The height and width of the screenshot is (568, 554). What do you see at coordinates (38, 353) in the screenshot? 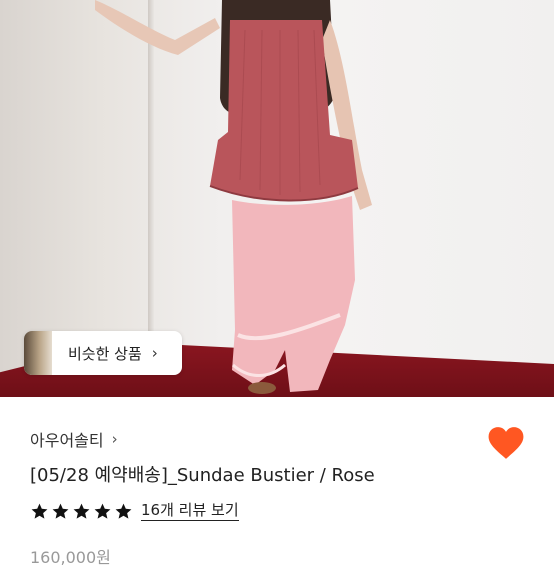
I see `similar-product-thumbnail` at bounding box center [38, 353].